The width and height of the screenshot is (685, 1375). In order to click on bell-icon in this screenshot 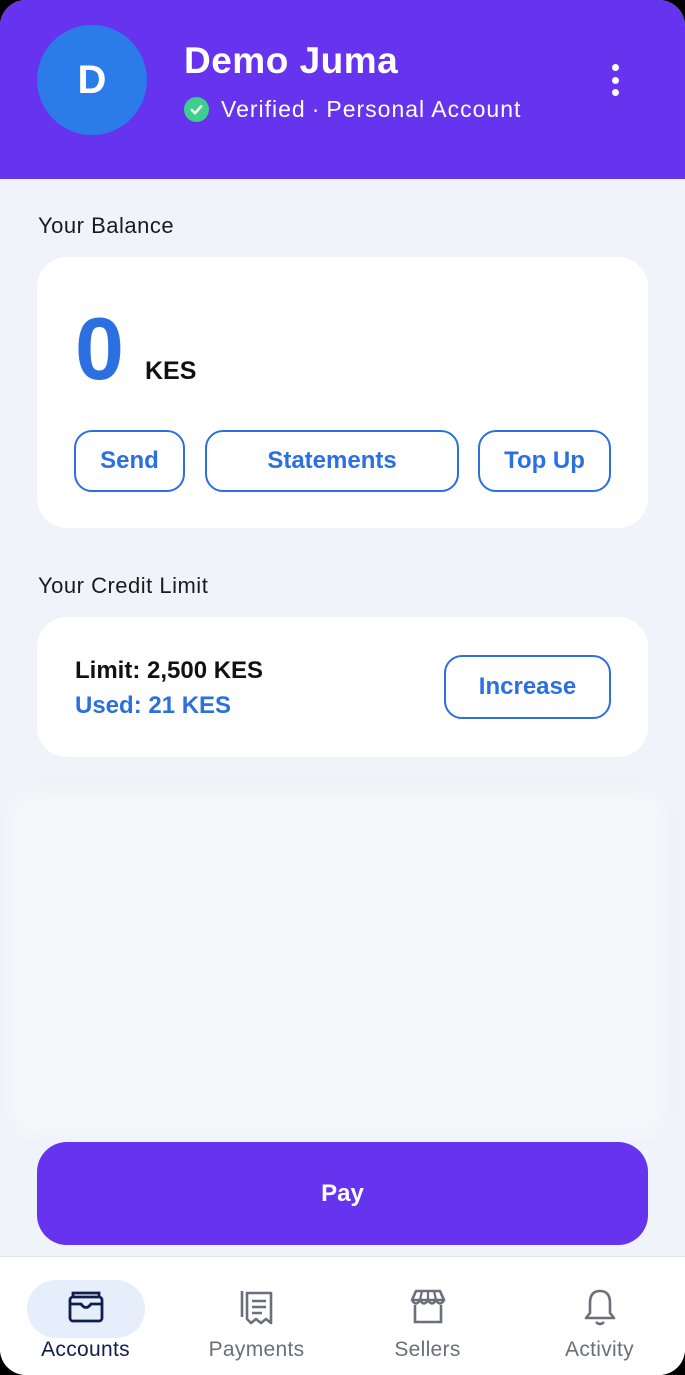, I will do `click(600, 1307)`.